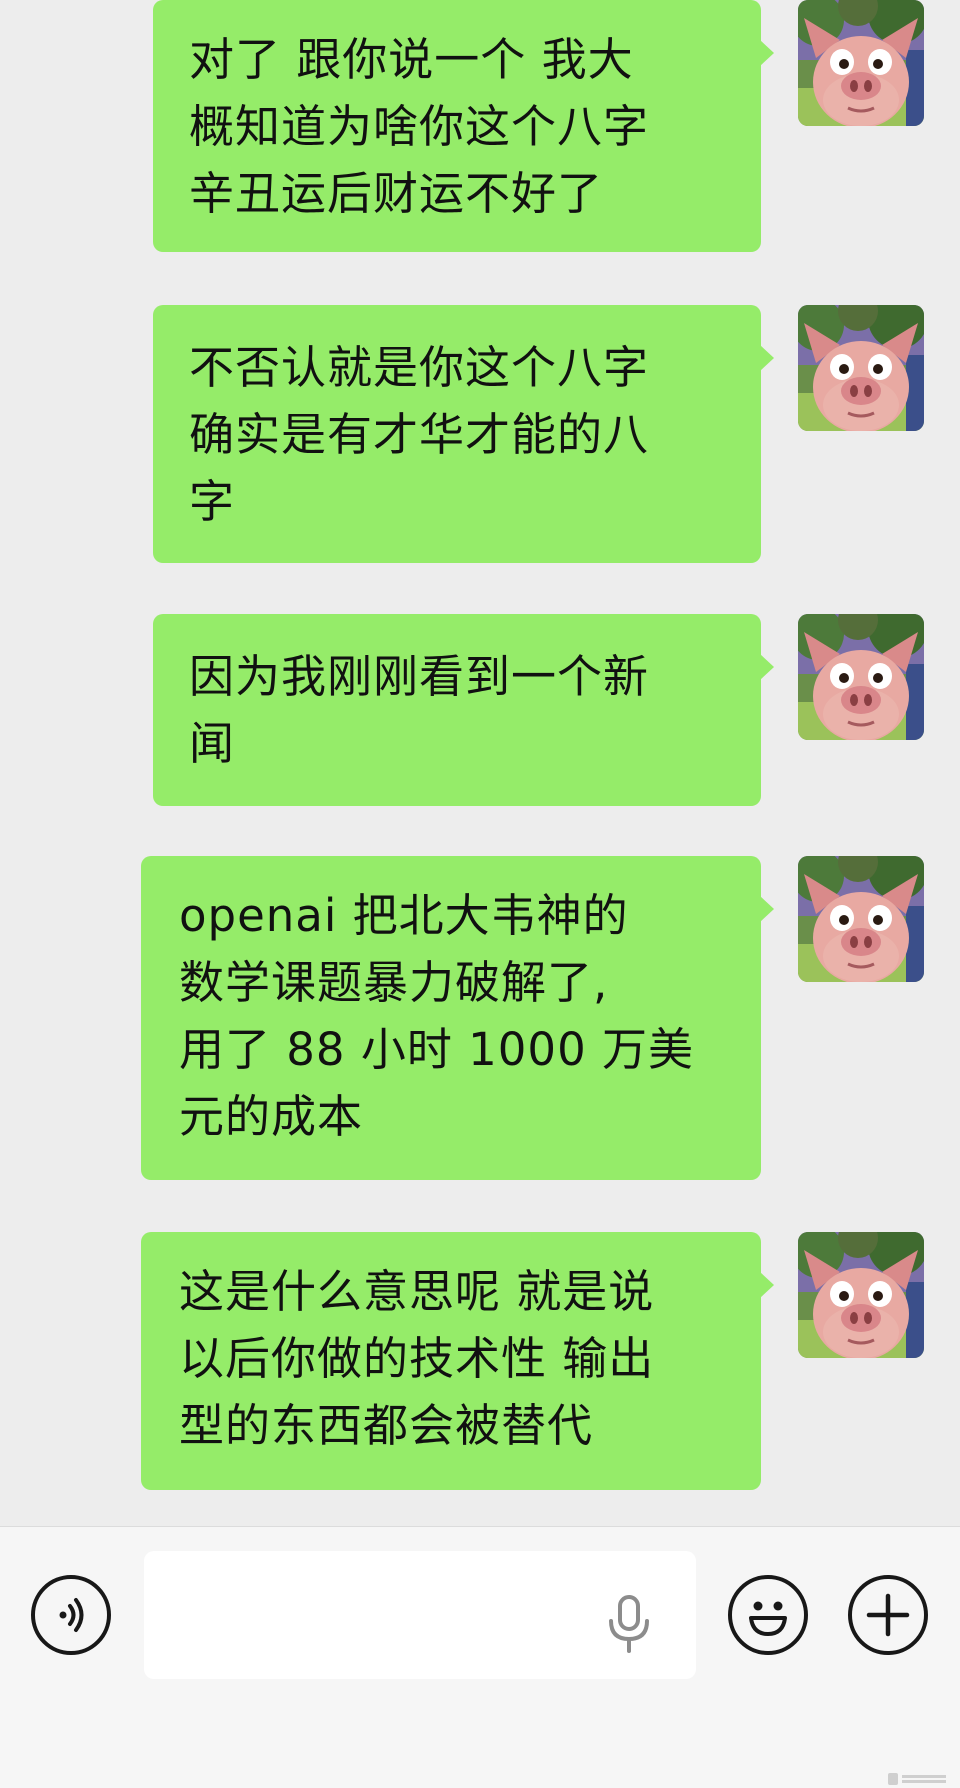 Image resolution: width=960 pixels, height=1788 pixels. What do you see at coordinates (917, 1779) in the screenshot?
I see `watermark-icon` at bounding box center [917, 1779].